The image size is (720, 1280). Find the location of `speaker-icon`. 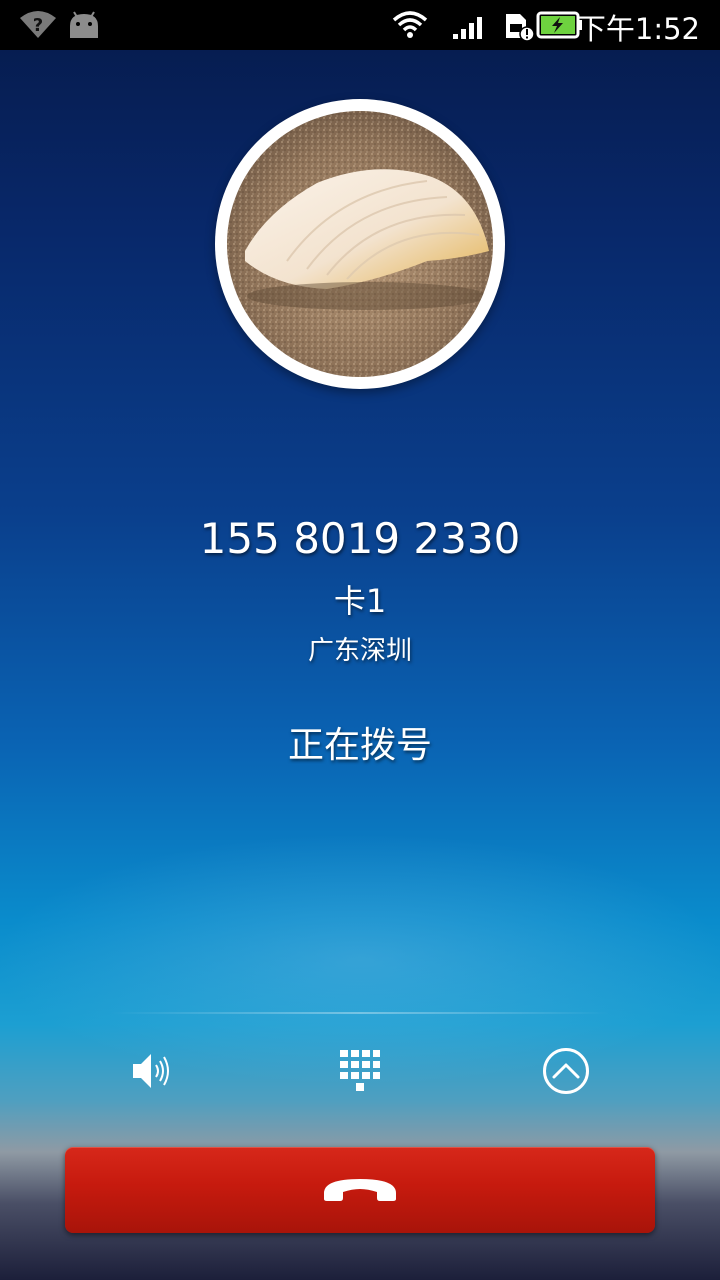

speaker-icon is located at coordinates (152, 1073).